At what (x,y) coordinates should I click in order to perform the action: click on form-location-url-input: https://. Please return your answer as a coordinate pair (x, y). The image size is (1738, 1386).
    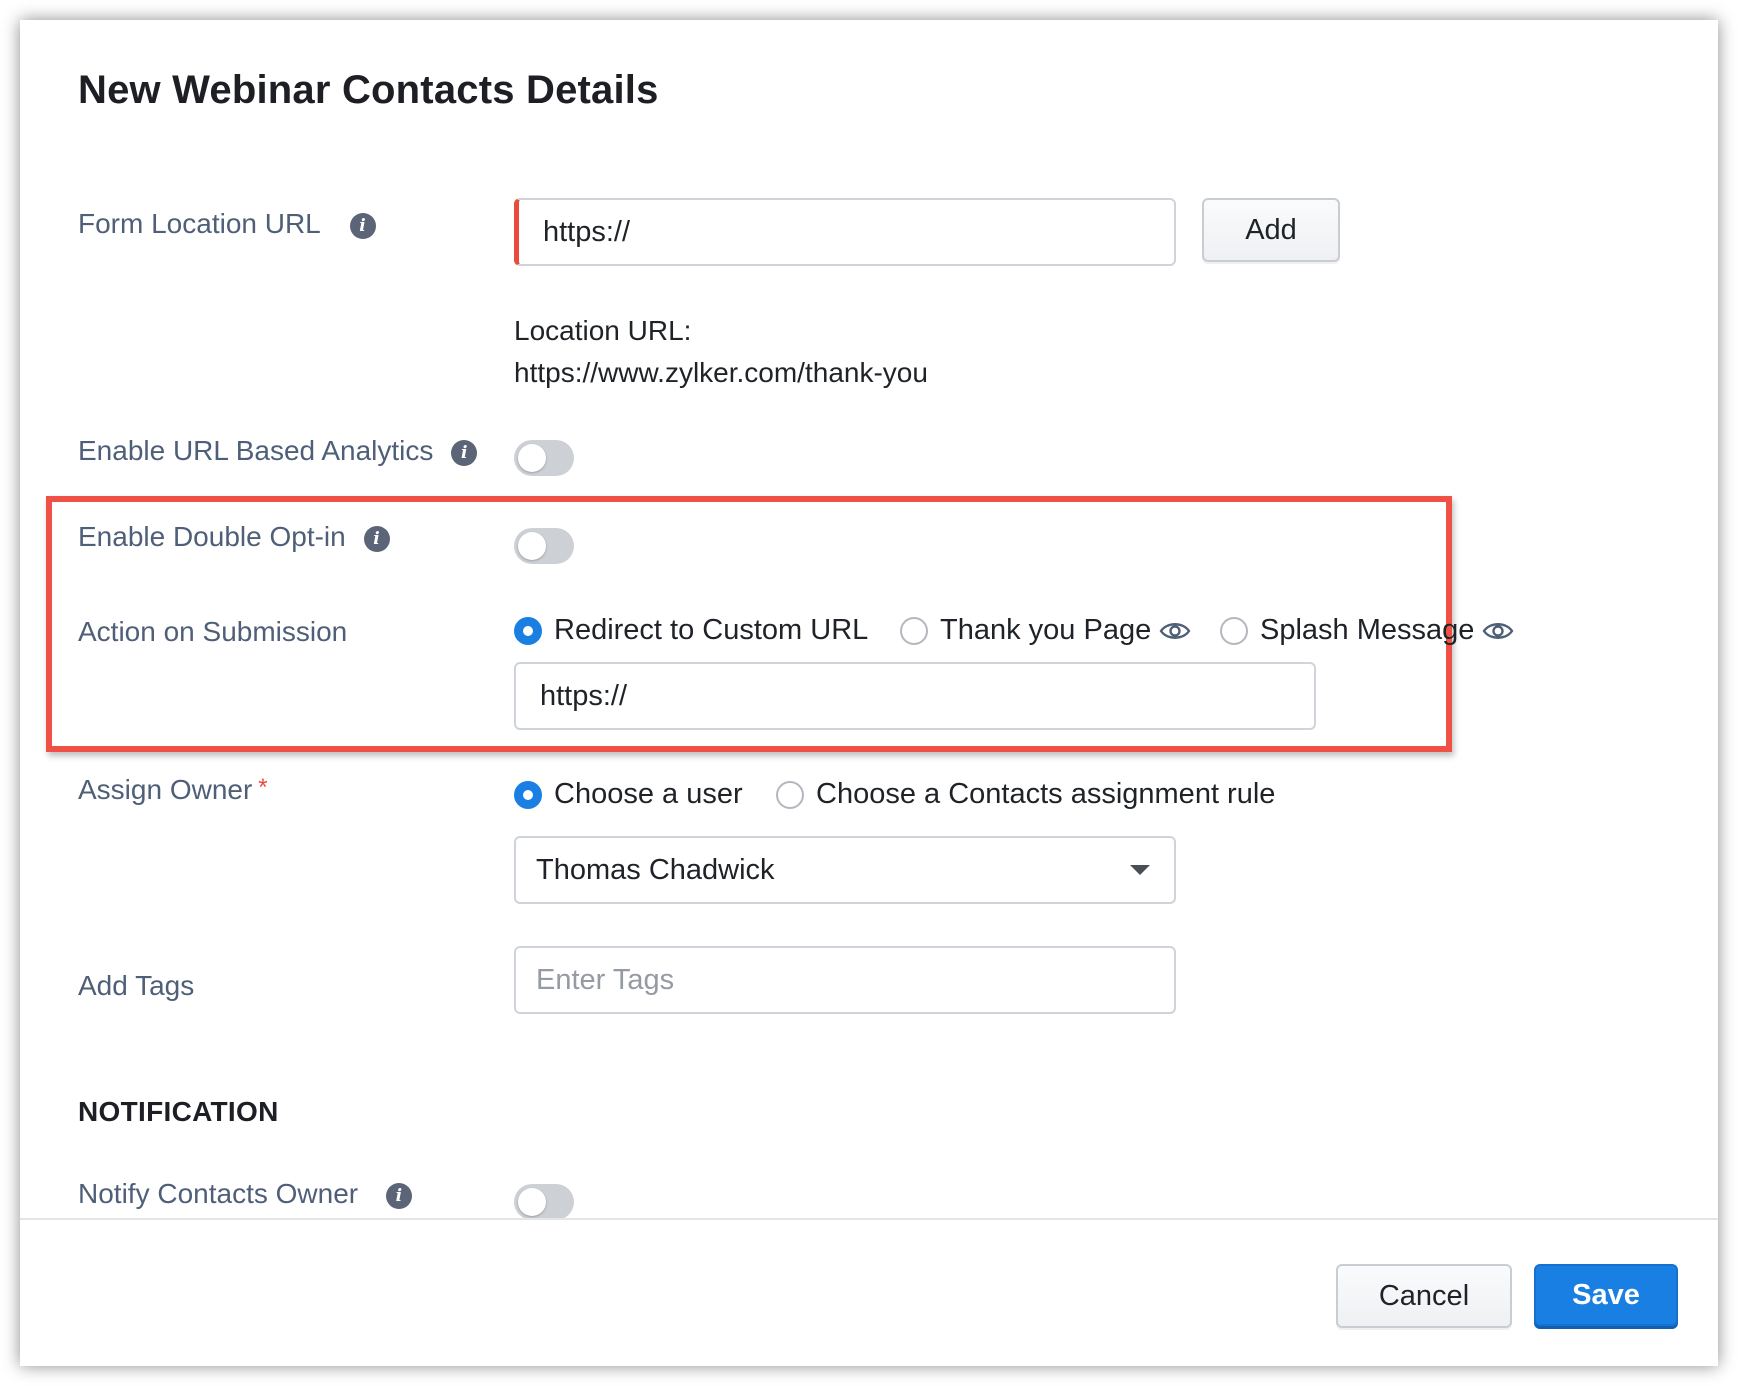
    Looking at the image, I should click on (845, 232).